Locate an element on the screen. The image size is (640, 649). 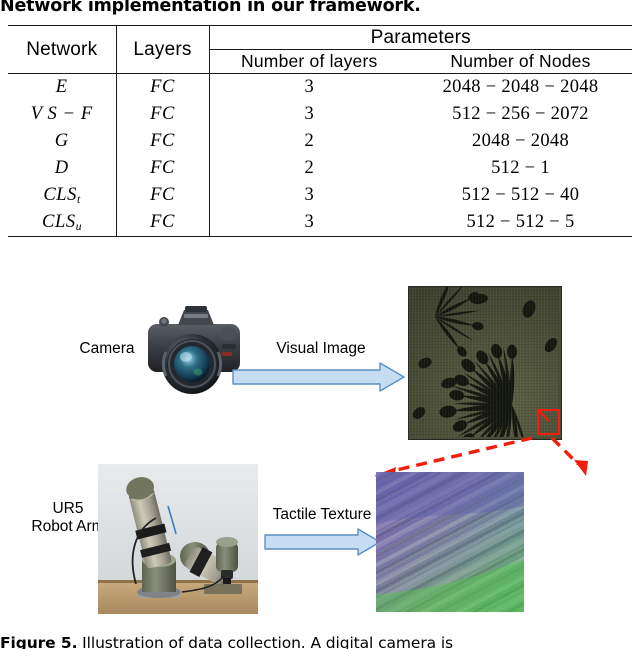
table-bottom-rule is located at coordinates (320, 236).